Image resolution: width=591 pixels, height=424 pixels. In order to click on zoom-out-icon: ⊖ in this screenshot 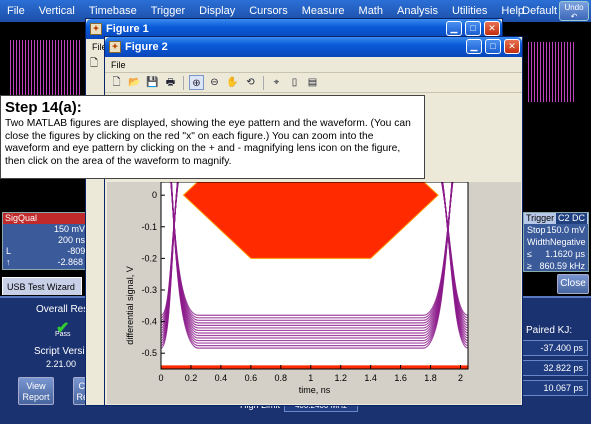, I will do `click(214, 82)`.